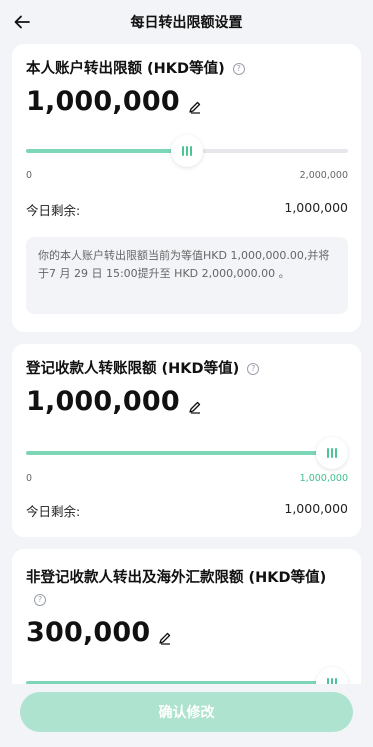  Describe the element at coordinates (323, 175) in the screenshot. I see `slider-max-label: 2,000,000` at that location.